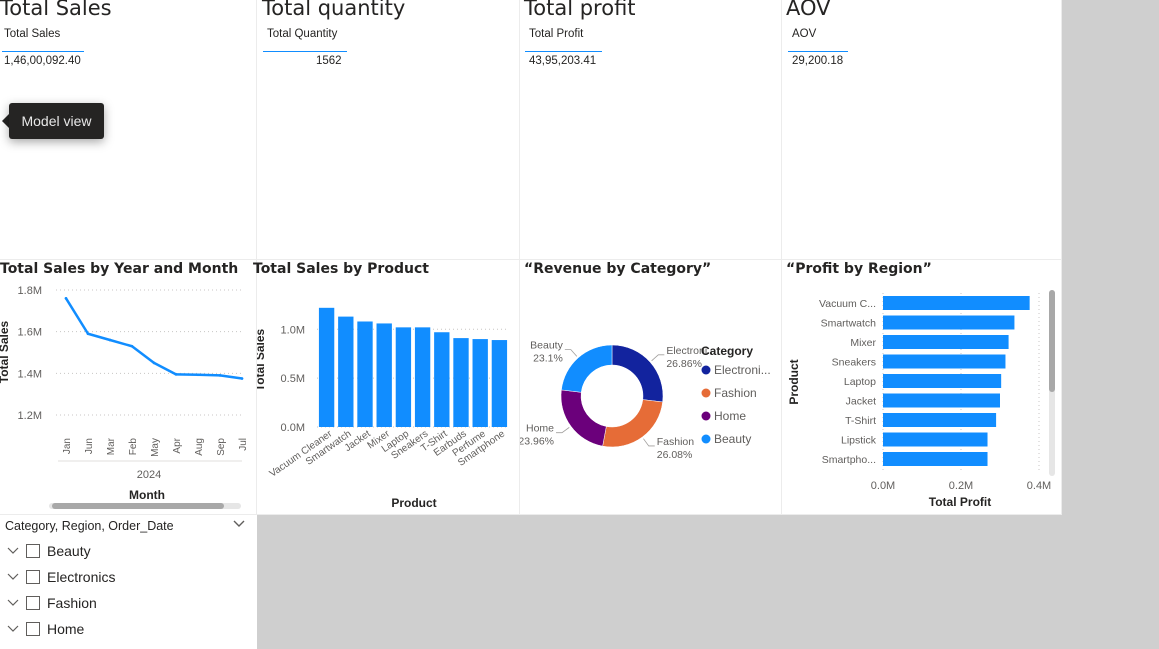  Describe the element at coordinates (540, 429) in the screenshot. I see `slice-label: Home` at that location.